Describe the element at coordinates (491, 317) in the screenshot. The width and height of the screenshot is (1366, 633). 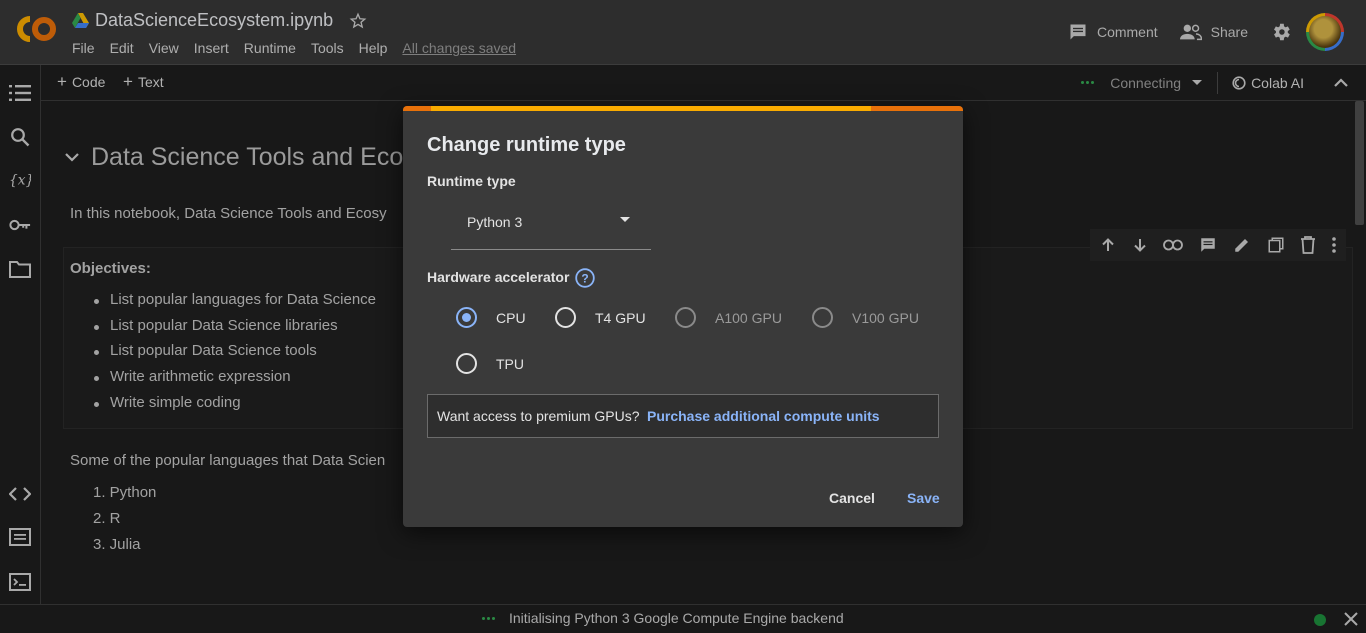
I see `radio-cpu: CPU` at that location.